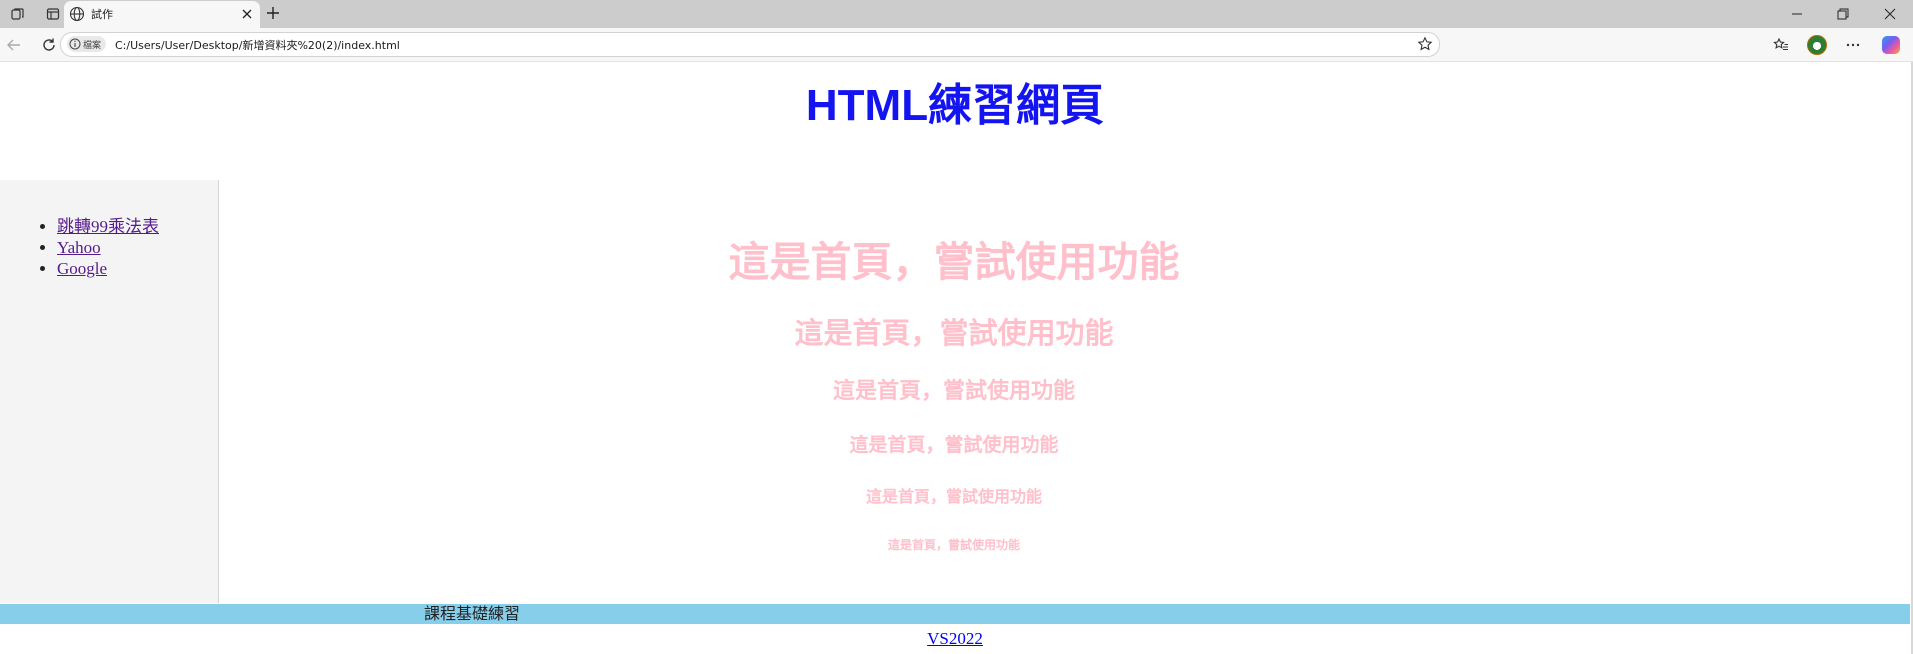 This screenshot has height=654, width=1913. Describe the element at coordinates (18, 14) in the screenshot. I see `workspaces-icon` at that location.